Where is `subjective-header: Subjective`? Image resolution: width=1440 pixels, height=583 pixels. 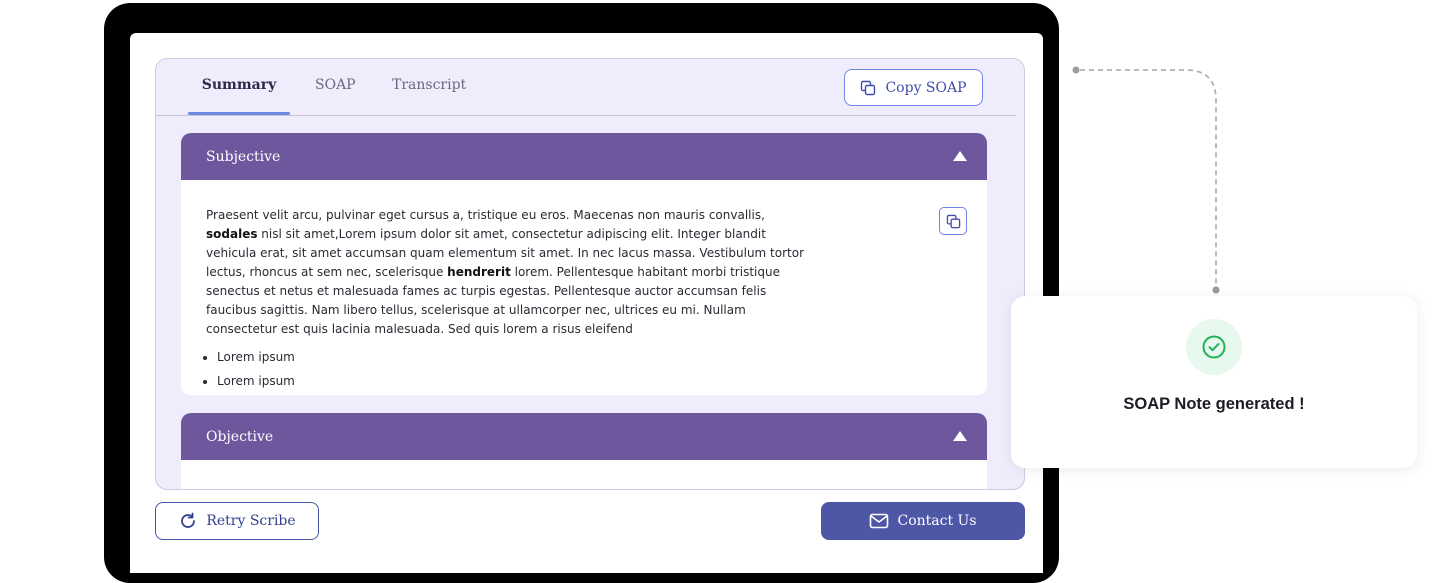
subjective-header: Subjective is located at coordinates (584, 156).